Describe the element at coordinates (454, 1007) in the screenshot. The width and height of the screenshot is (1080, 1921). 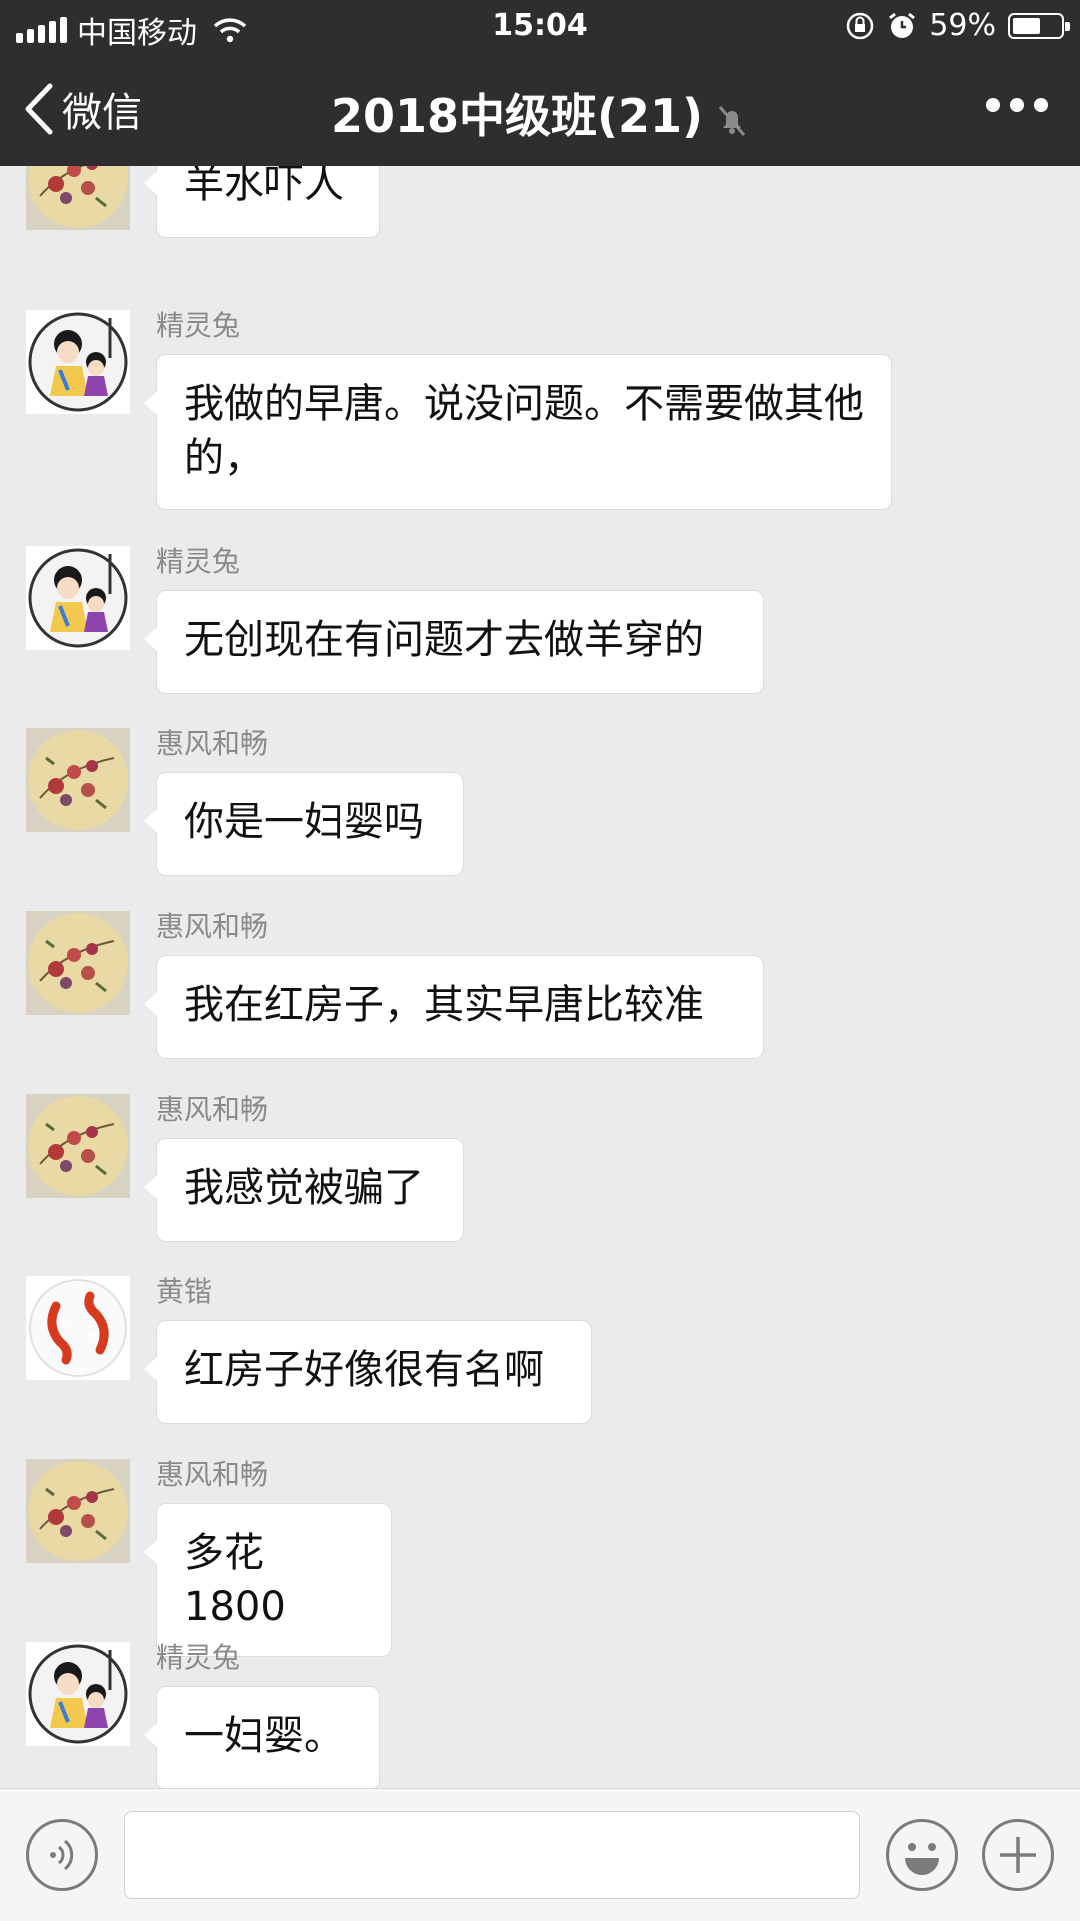
I see `message-bubble: 我在红房子，其实早唐比较准` at that location.